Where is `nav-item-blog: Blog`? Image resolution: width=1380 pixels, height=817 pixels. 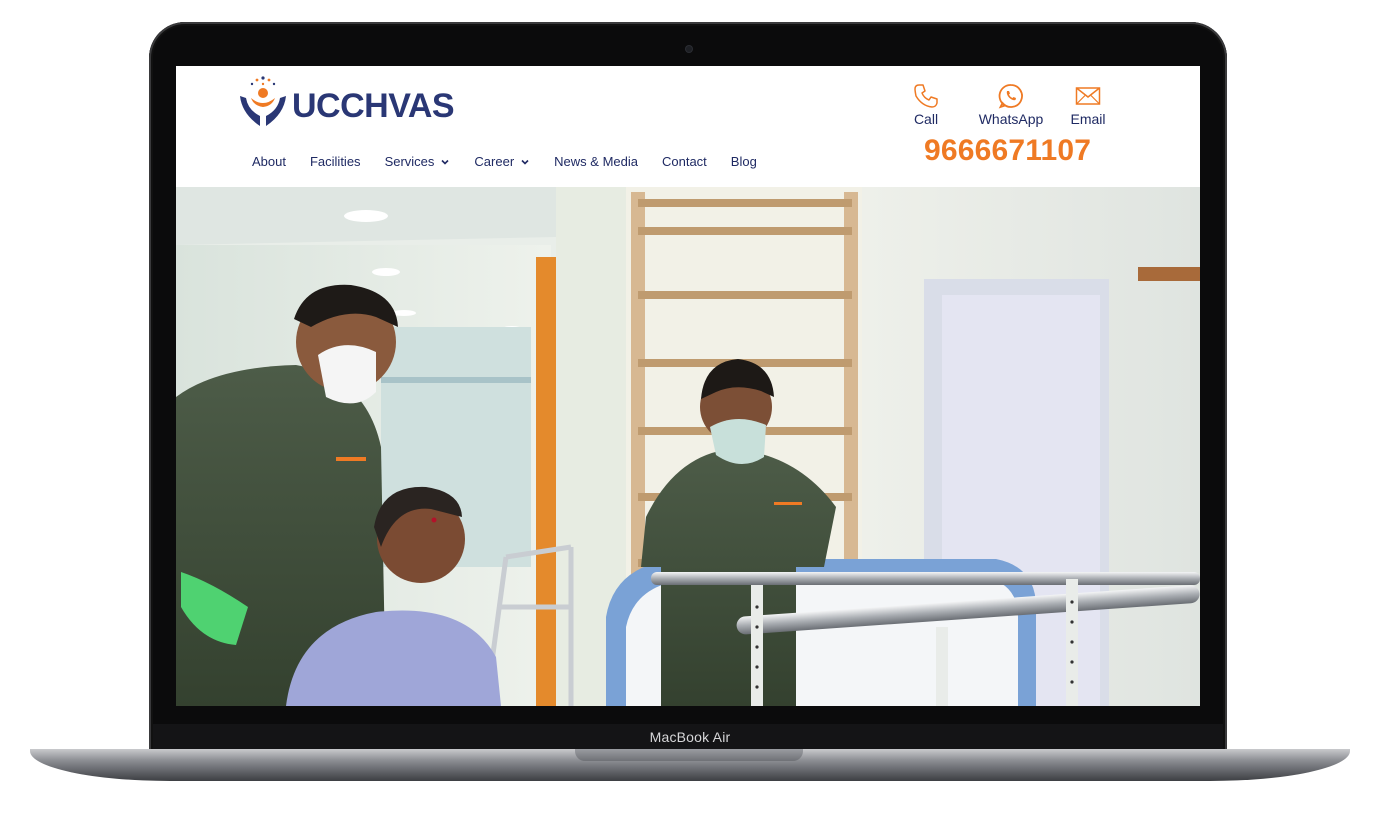 nav-item-blog: Blog is located at coordinates (744, 161).